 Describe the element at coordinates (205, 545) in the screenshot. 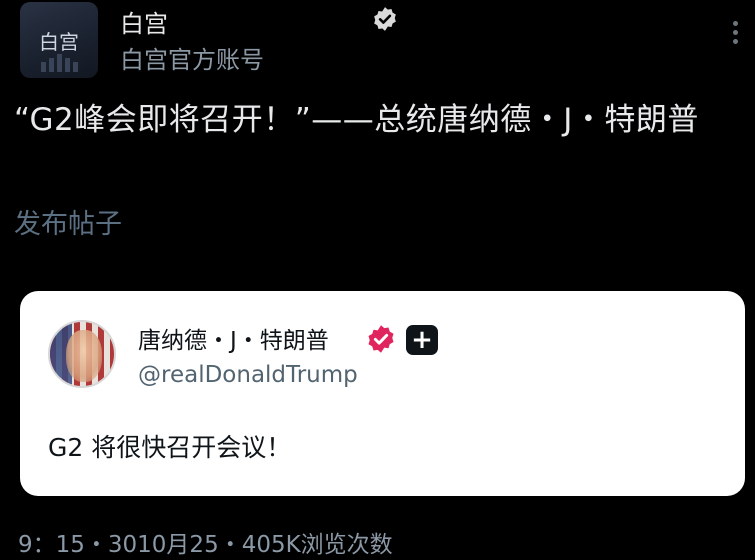

I see `post-meta: 9：15・3010月25・405K浏览次数` at that location.